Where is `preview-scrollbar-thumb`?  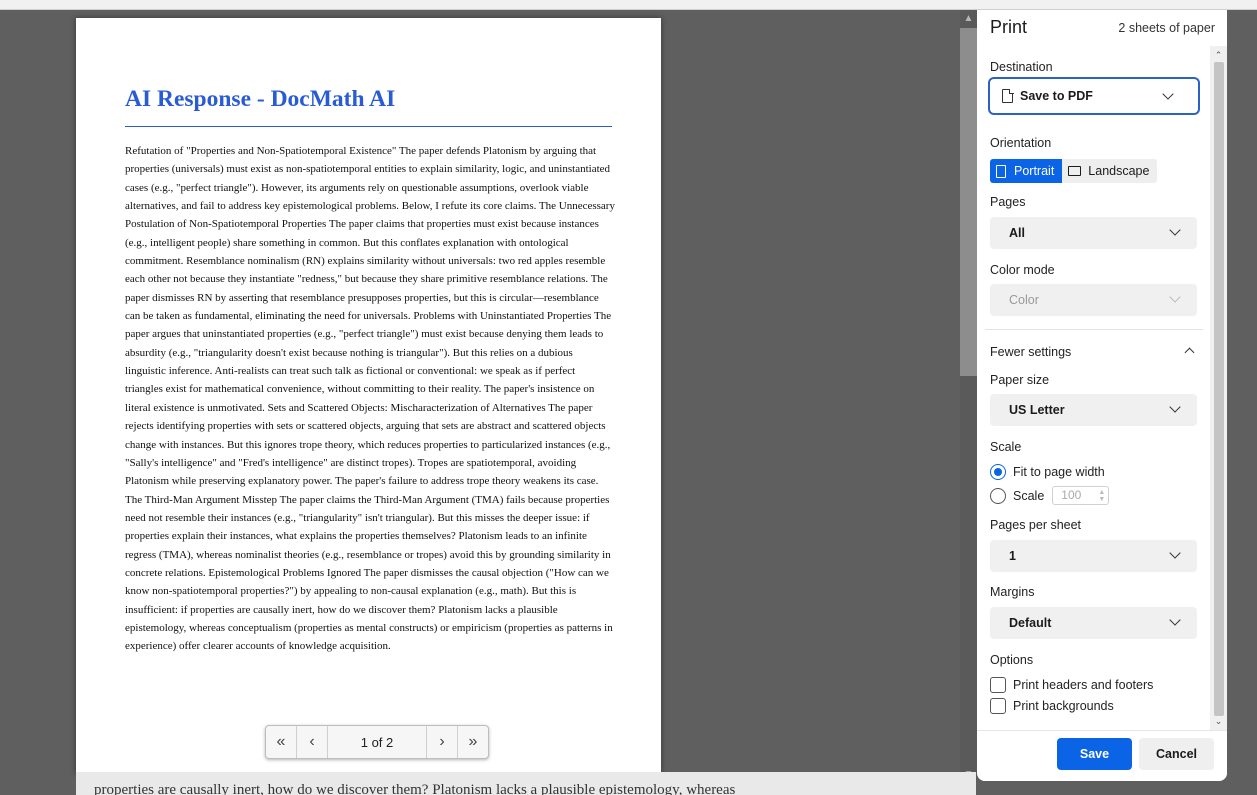 preview-scrollbar-thumb is located at coordinates (968, 202).